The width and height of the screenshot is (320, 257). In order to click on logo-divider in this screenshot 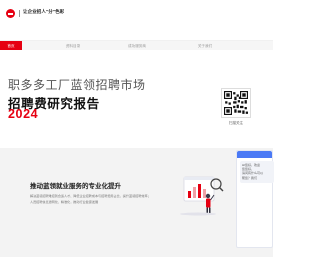, I will do `click(19, 13)`.